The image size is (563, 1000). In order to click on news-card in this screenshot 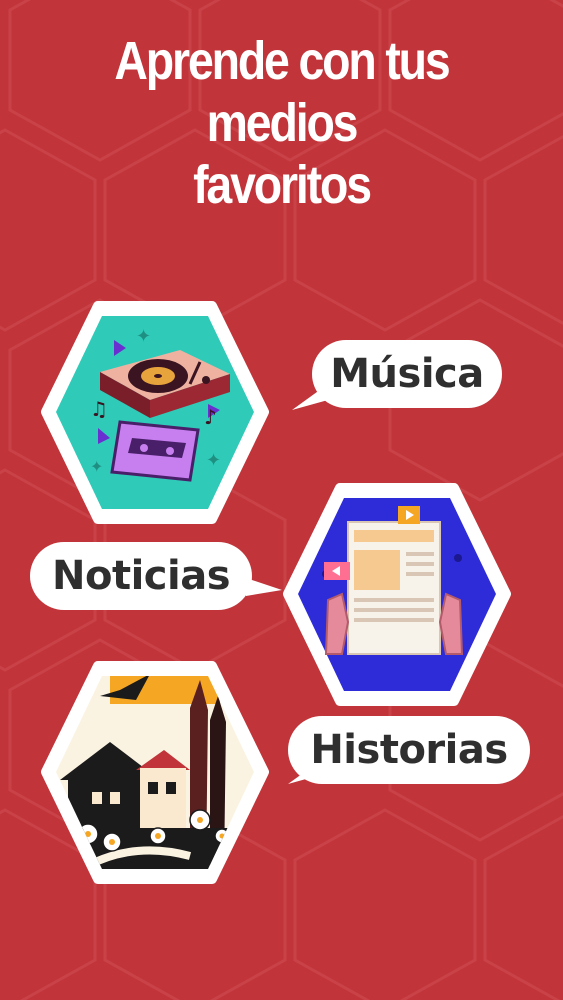, I will do `click(397, 594)`.